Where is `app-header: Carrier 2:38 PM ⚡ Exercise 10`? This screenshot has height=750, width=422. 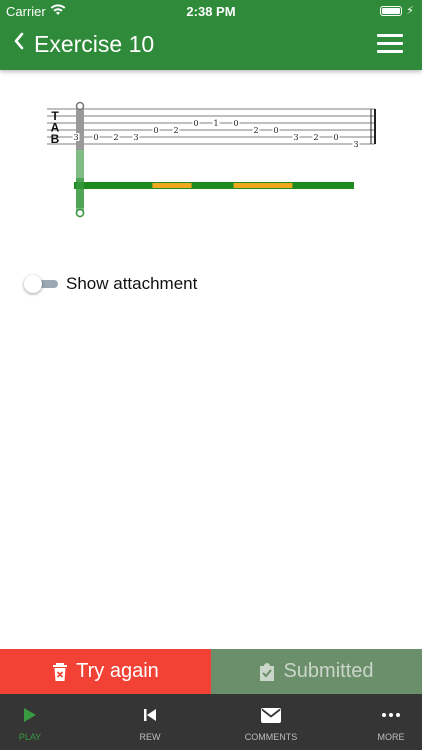
app-header: Carrier 2:38 PM ⚡ Exercise 10 is located at coordinates (211, 35).